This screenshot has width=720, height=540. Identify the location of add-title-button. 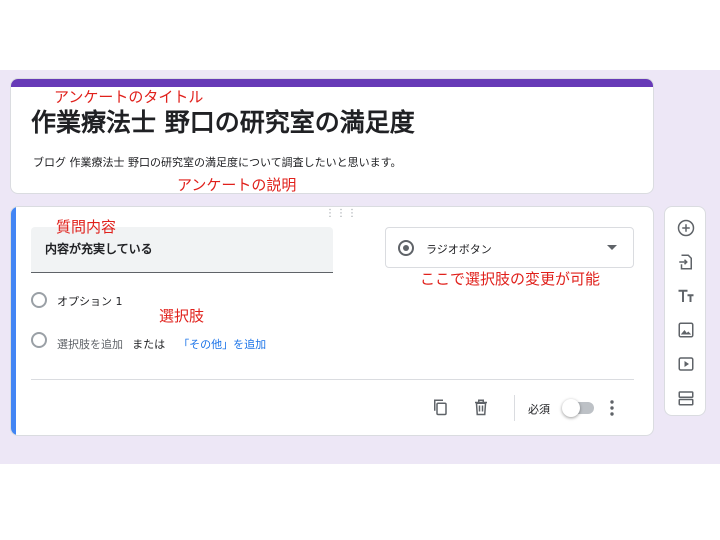
(686, 296).